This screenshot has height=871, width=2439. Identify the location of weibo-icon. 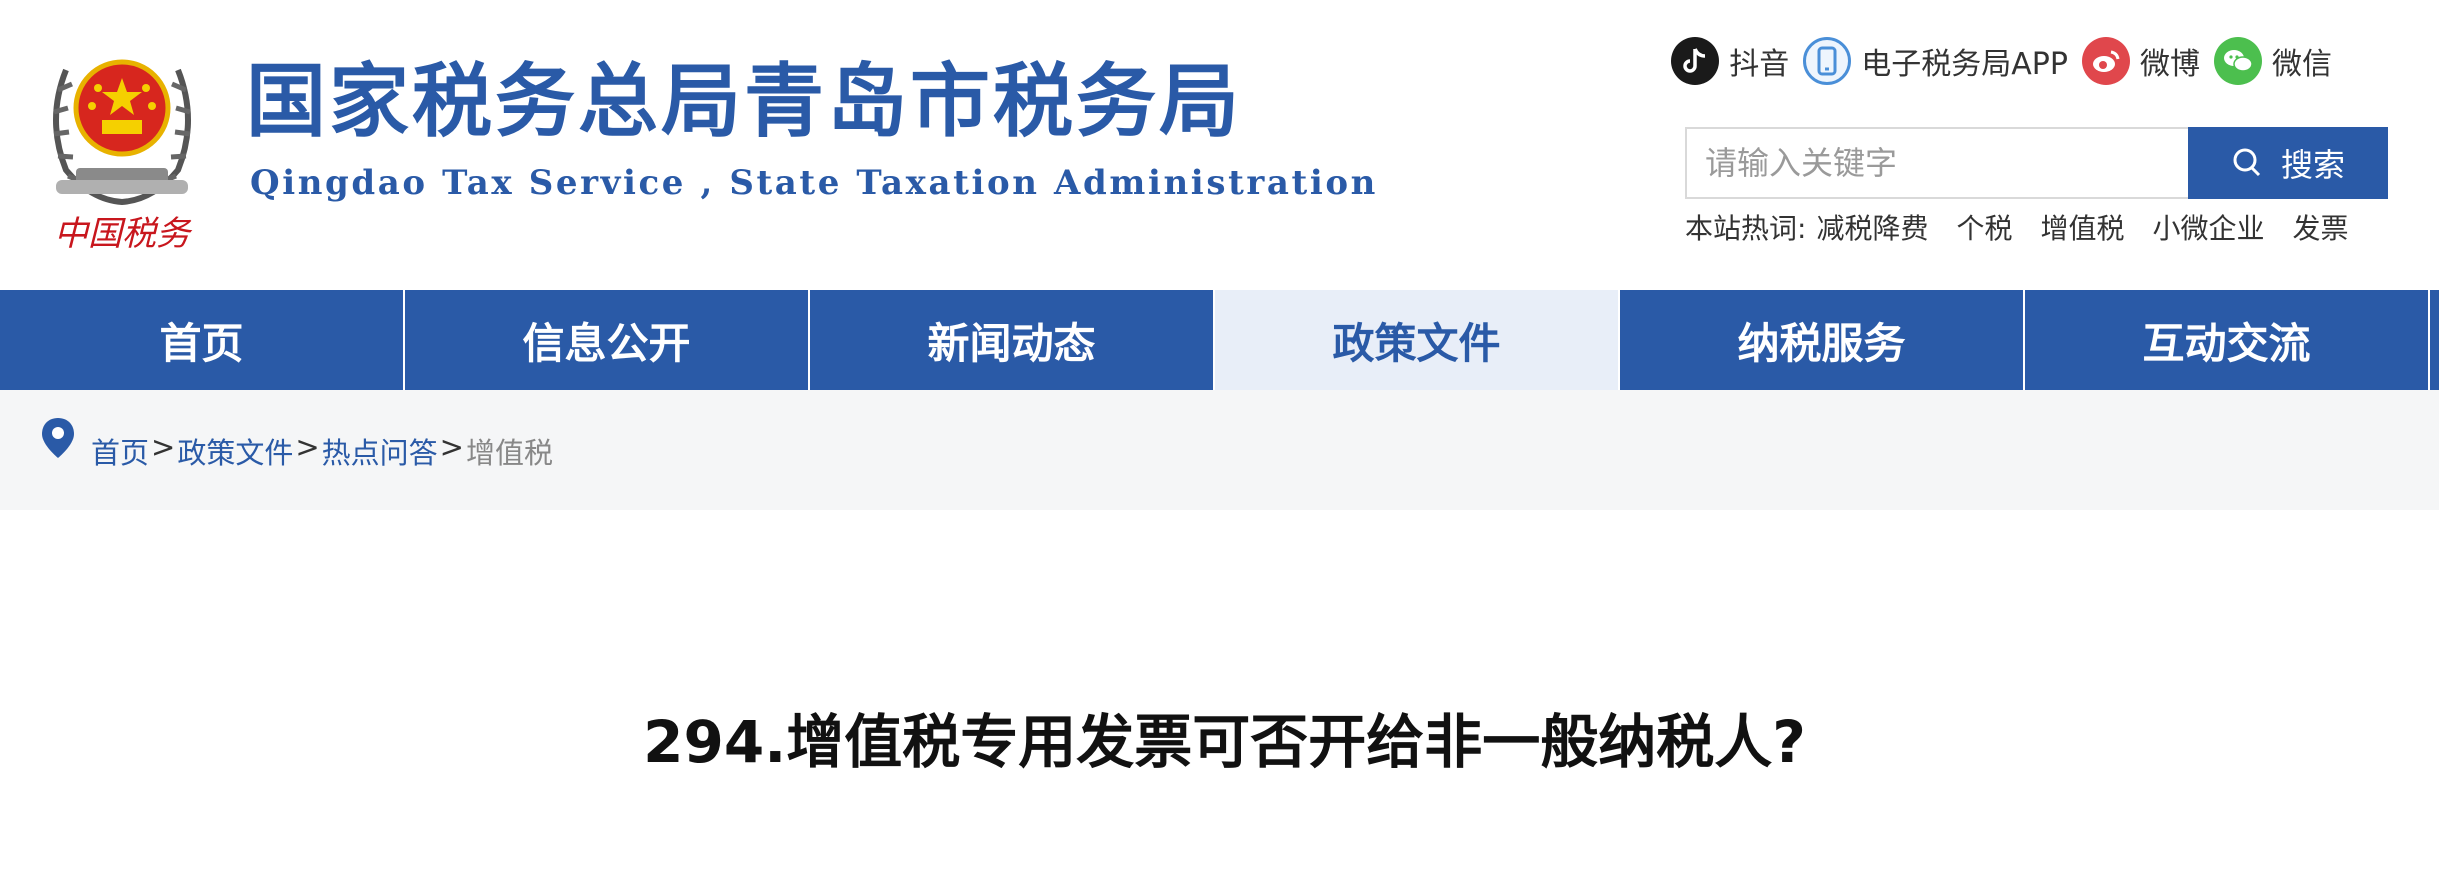
(2106, 61).